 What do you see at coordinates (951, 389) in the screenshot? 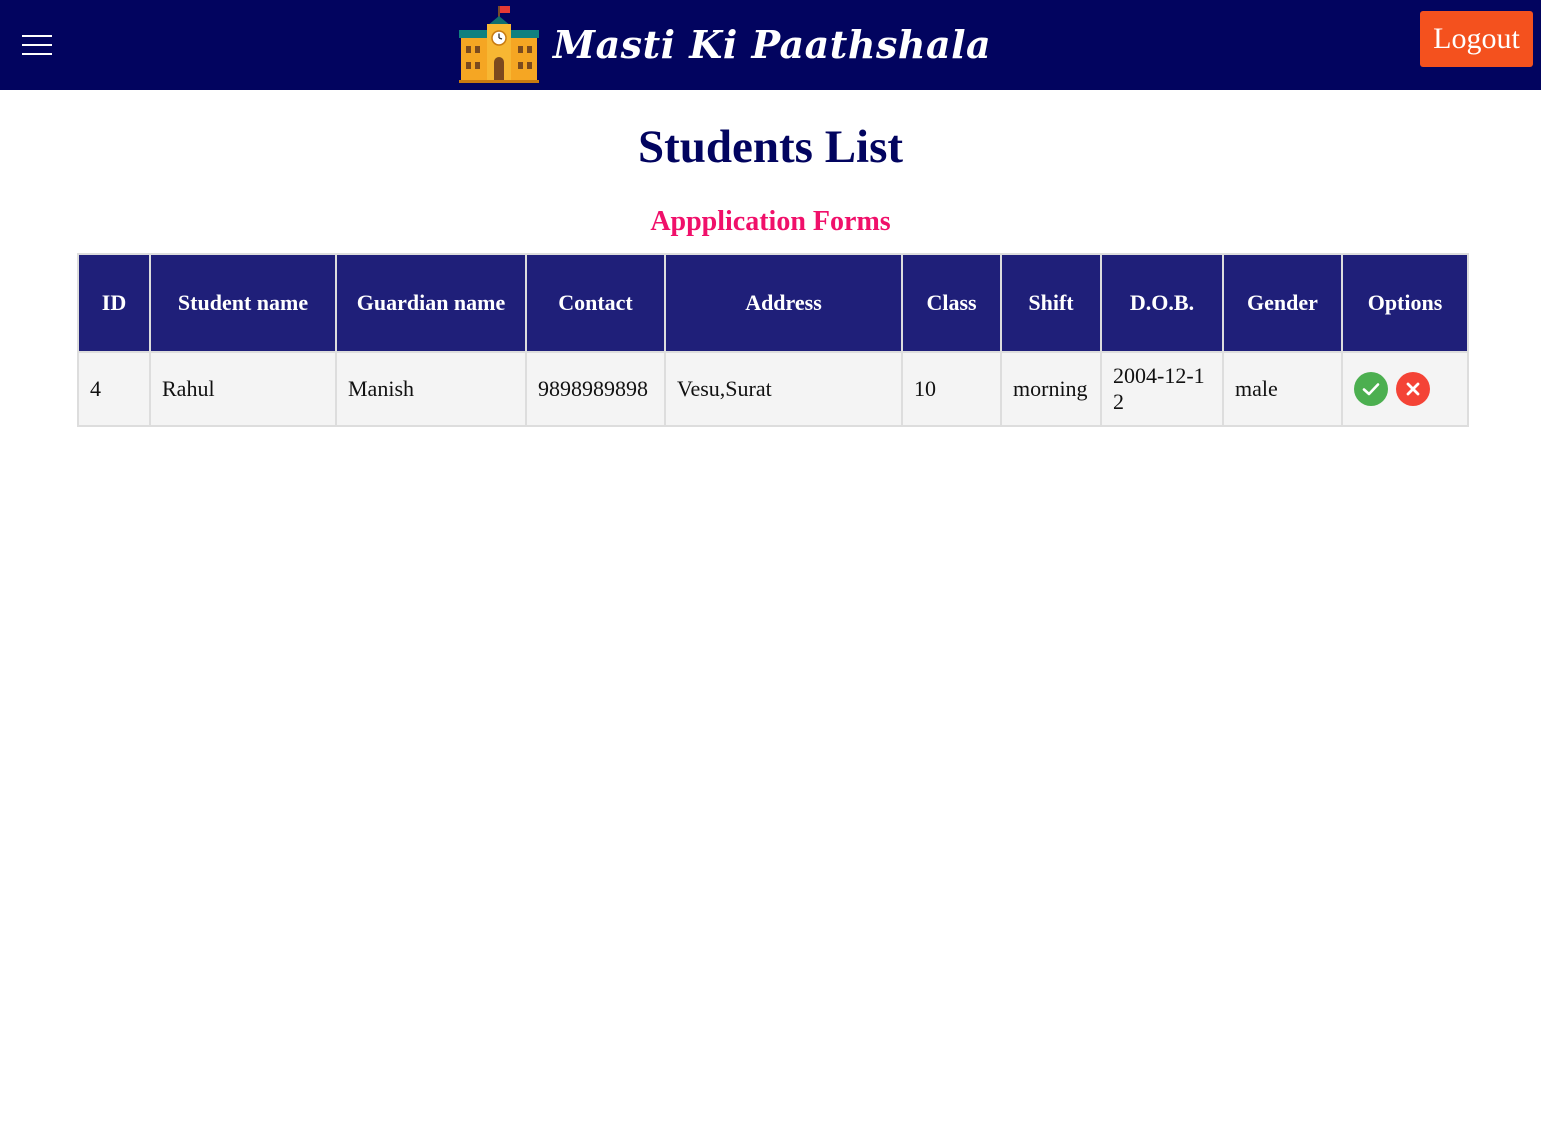
I see `cell-class: 10` at bounding box center [951, 389].